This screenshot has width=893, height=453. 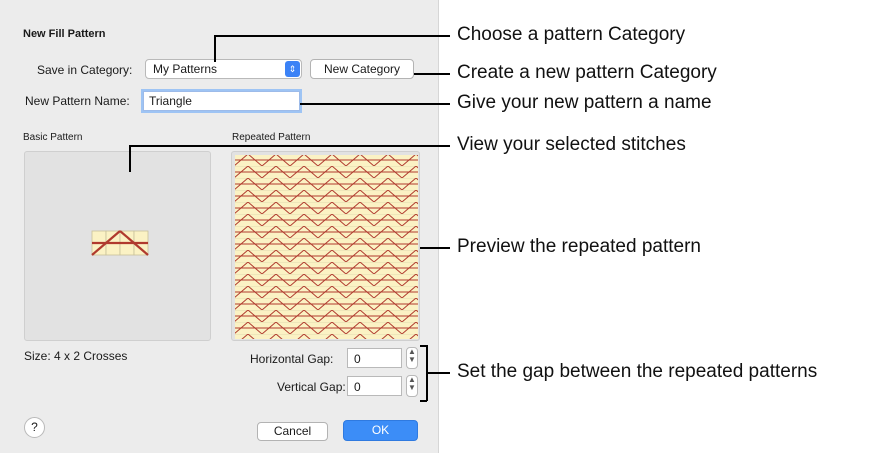 I want to click on save-in-category-label: Save in Category:, so click(x=85, y=70).